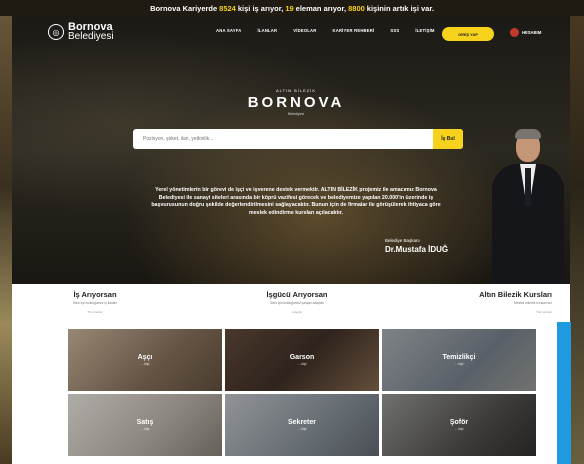 The width and height of the screenshot is (584, 464). What do you see at coordinates (515, 294) in the screenshot?
I see `column-title: Altın Bilezik Kursları` at bounding box center [515, 294].